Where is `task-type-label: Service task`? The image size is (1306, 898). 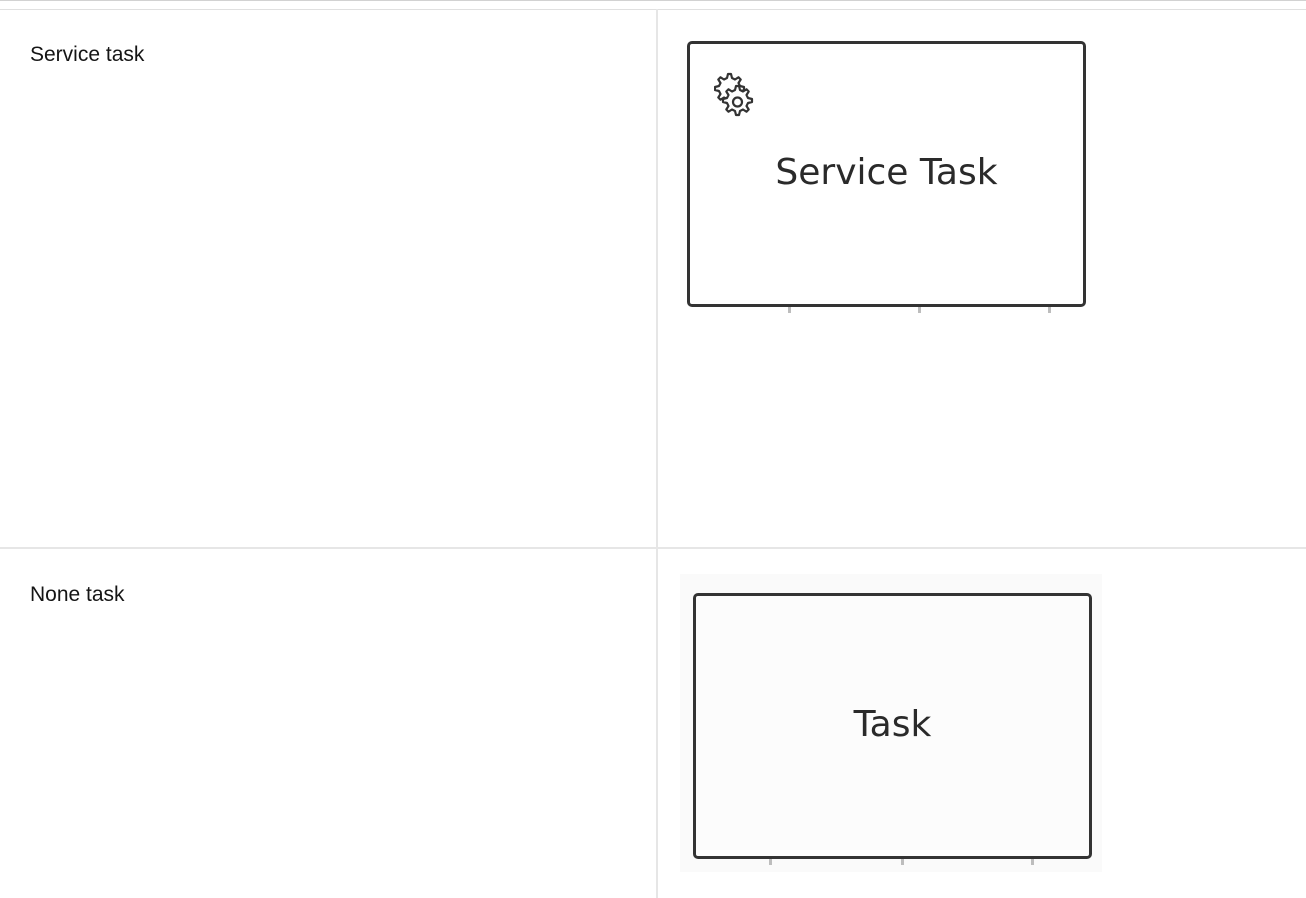 task-type-label: Service task is located at coordinates (87, 54).